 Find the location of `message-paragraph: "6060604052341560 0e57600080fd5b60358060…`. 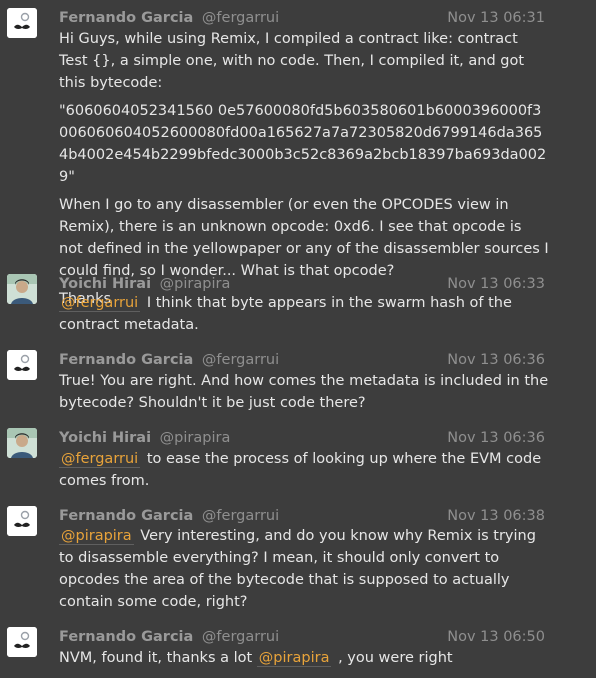

message-paragraph: "6060604052341560 0e57600080fd5b60358060… is located at coordinates (303, 144).